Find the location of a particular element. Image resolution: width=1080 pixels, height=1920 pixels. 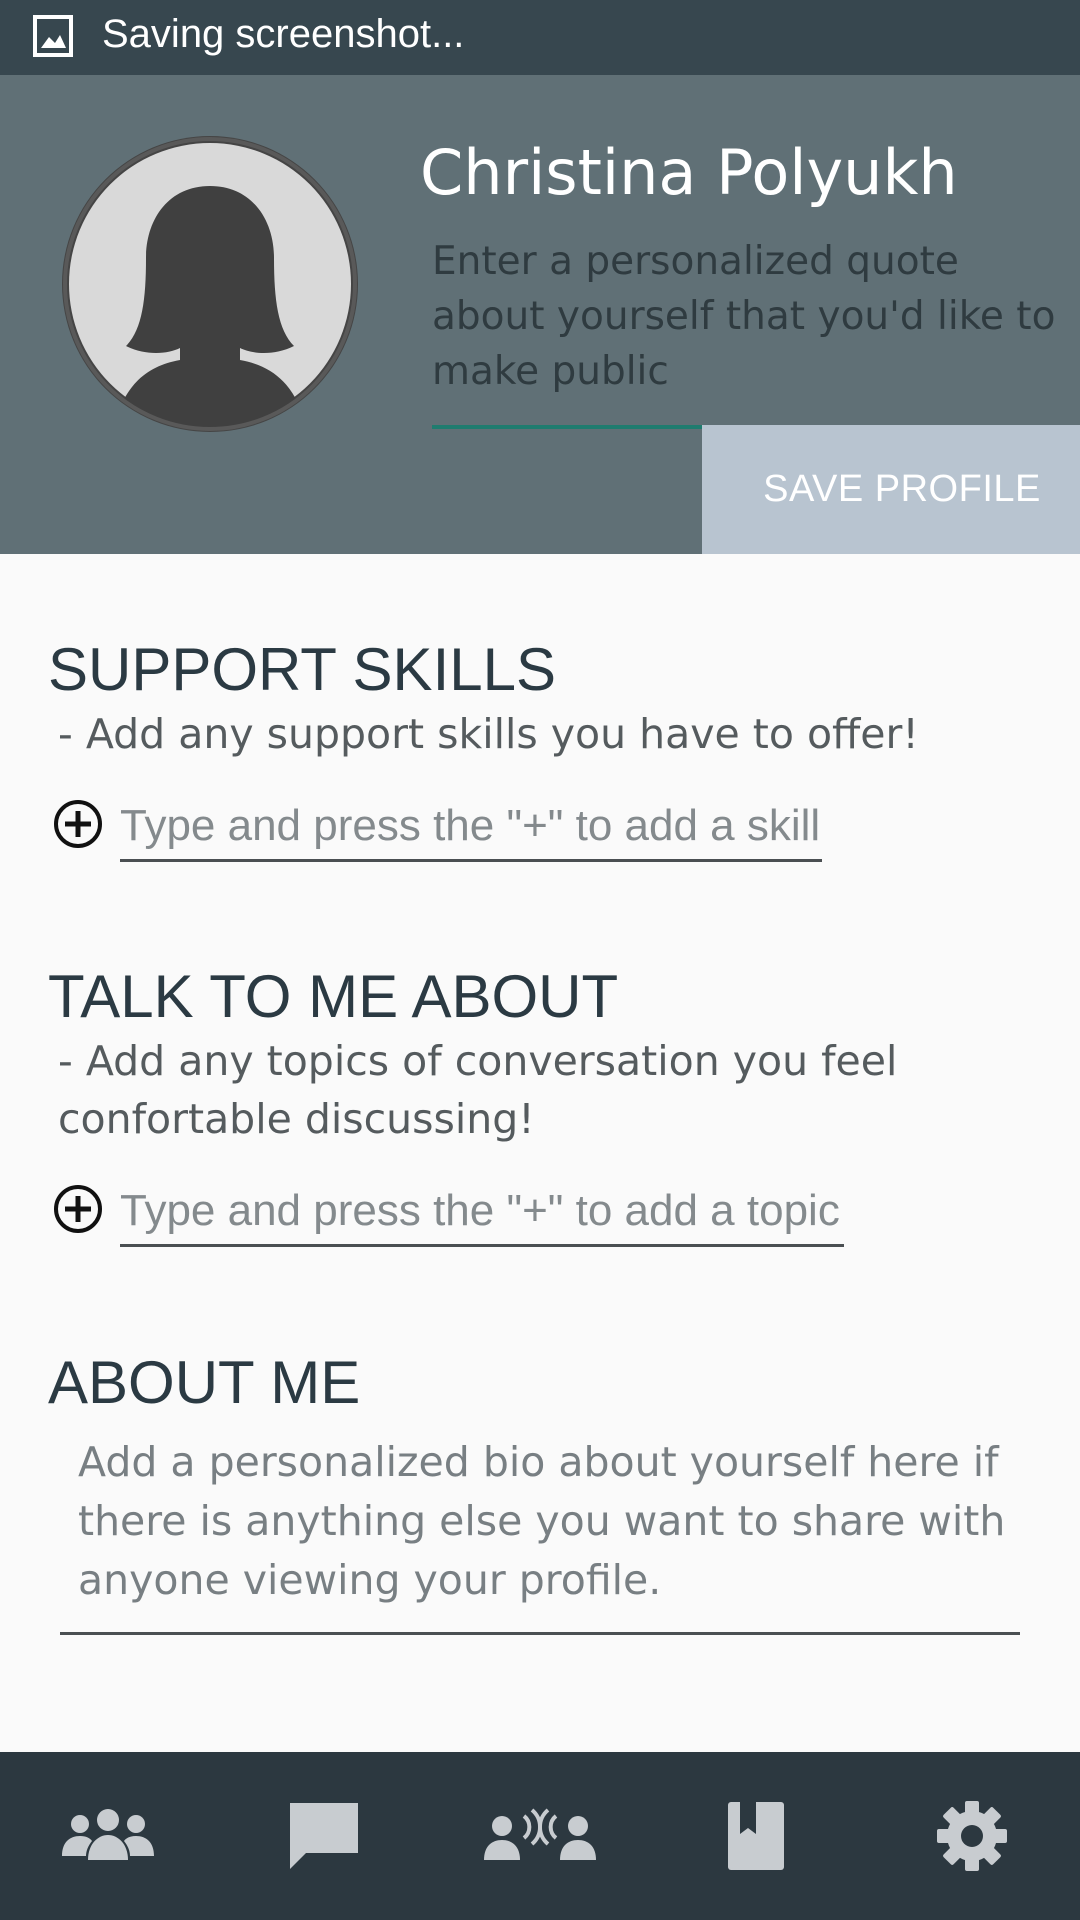

bio-input is located at coordinates (540, 1530).